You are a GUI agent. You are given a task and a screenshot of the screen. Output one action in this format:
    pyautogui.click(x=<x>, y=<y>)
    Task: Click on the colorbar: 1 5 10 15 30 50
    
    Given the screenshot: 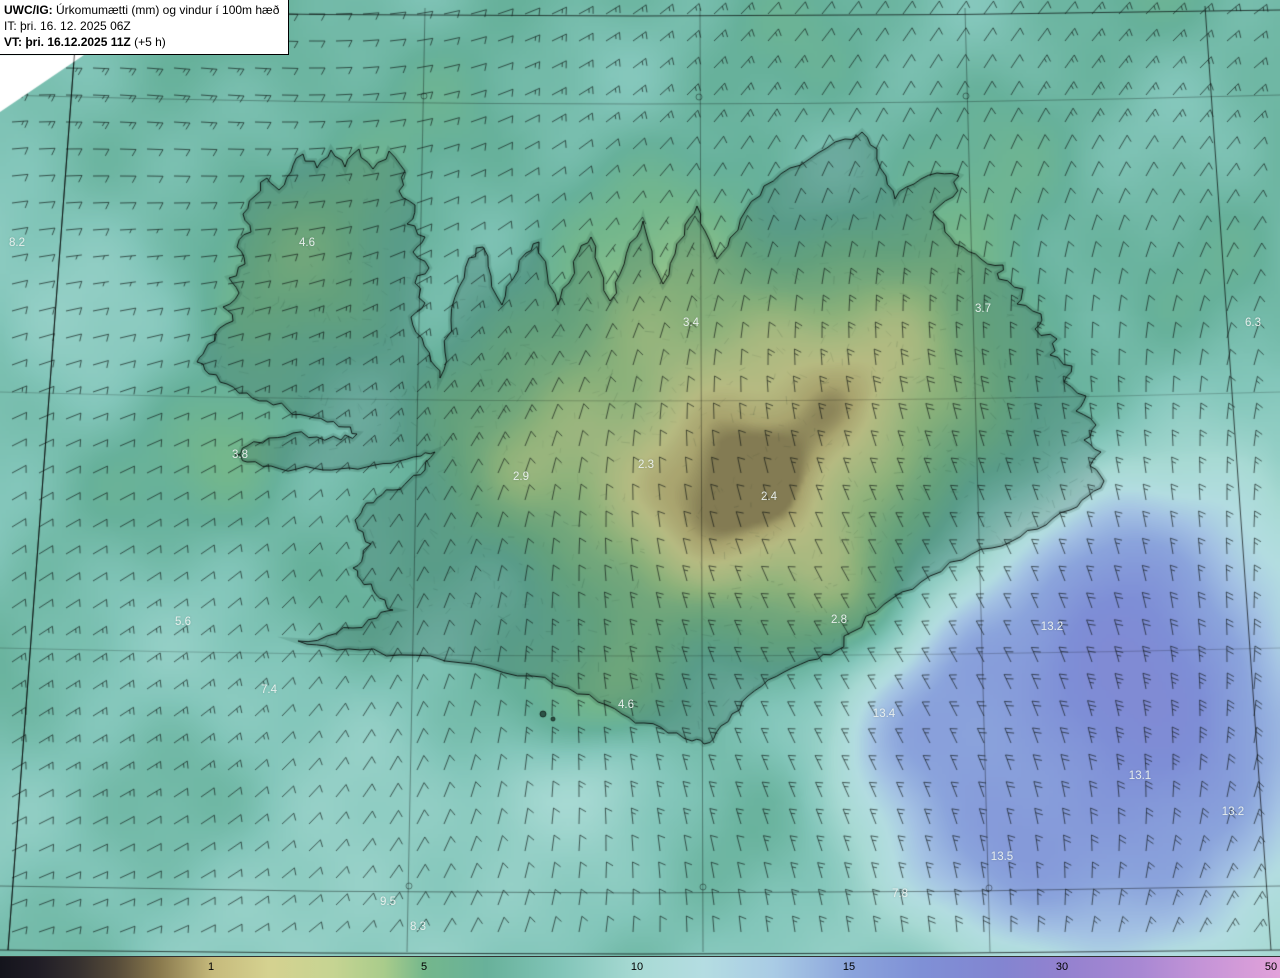 What is the action you would take?
    pyautogui.click(x=640, y=967)
    